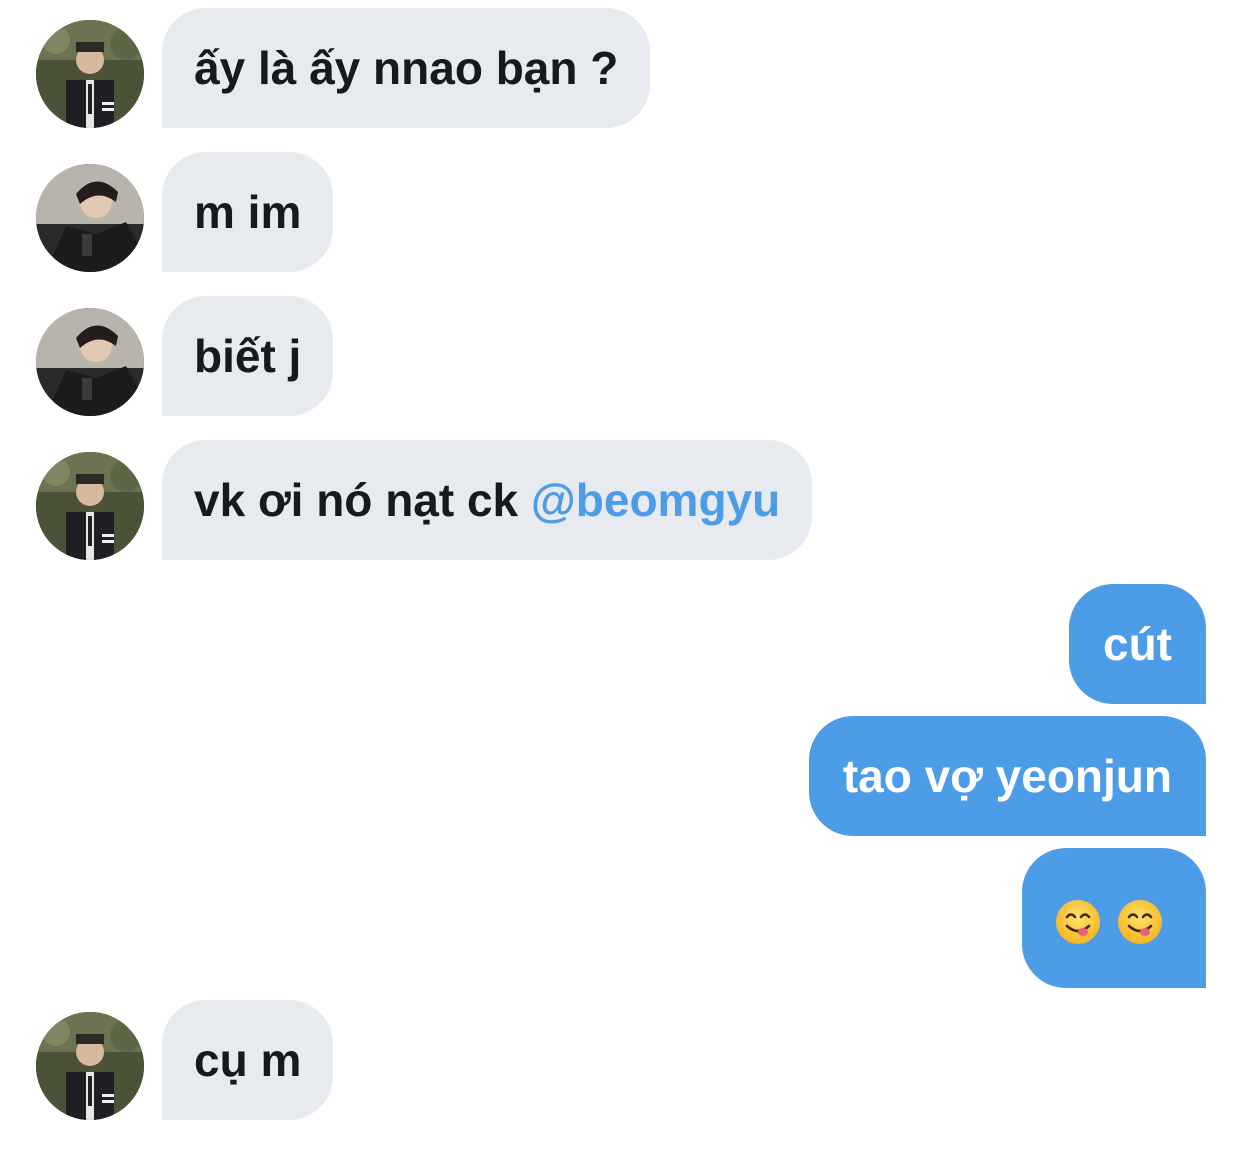 The width and height of the screenshot is (1242, 1154). Describe the element at coordinates (621, 1060) in the screenshot. I see `message-row: cụ m` at that location.